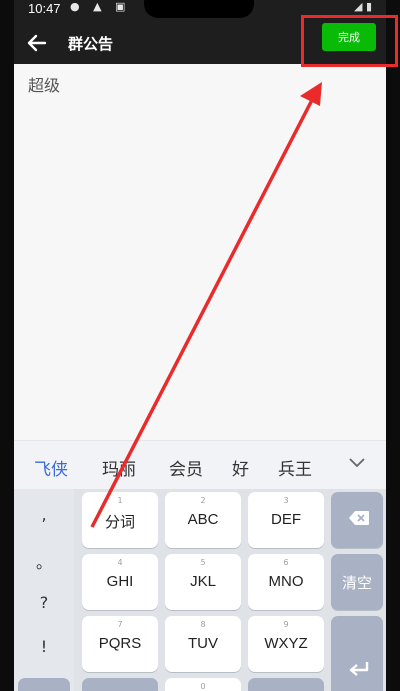 This screenshot has height=691, width=400. Describe the element at coordinates (286, 684) in the screenshot. I see `space-key` at that location.